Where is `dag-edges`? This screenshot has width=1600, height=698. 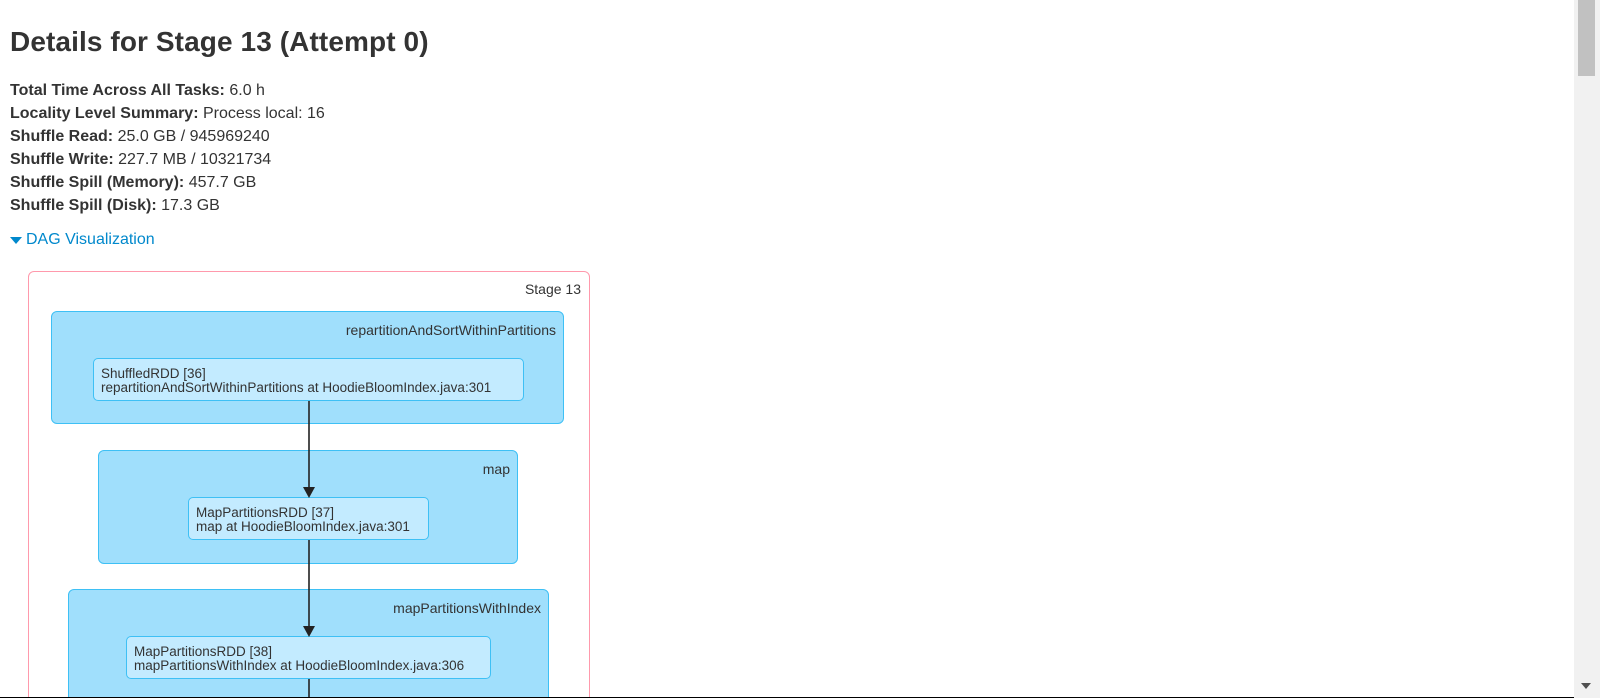
dag-edges is located at coordinates (309, 549).